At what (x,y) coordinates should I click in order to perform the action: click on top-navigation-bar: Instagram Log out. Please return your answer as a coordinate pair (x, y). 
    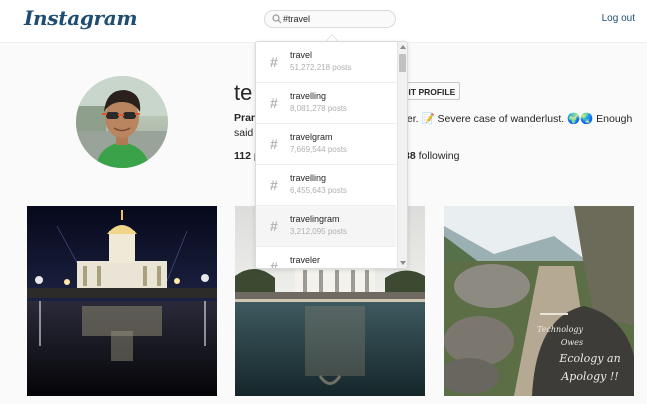
    Looking at the image, I should click on (323, 21).